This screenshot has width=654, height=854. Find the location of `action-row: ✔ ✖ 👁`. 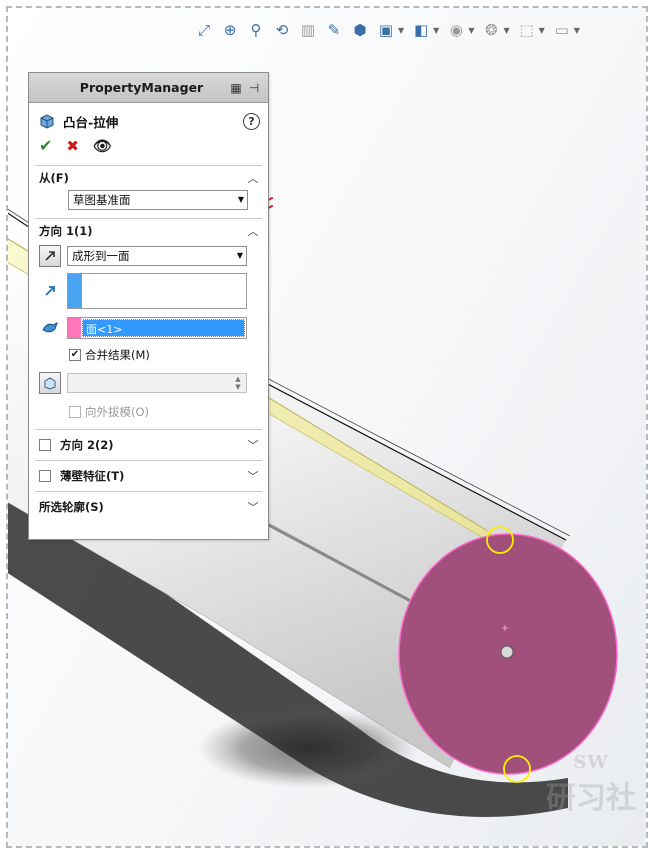

action-row: ✔ ✖ 👁 is located at coordinates (148, 146).